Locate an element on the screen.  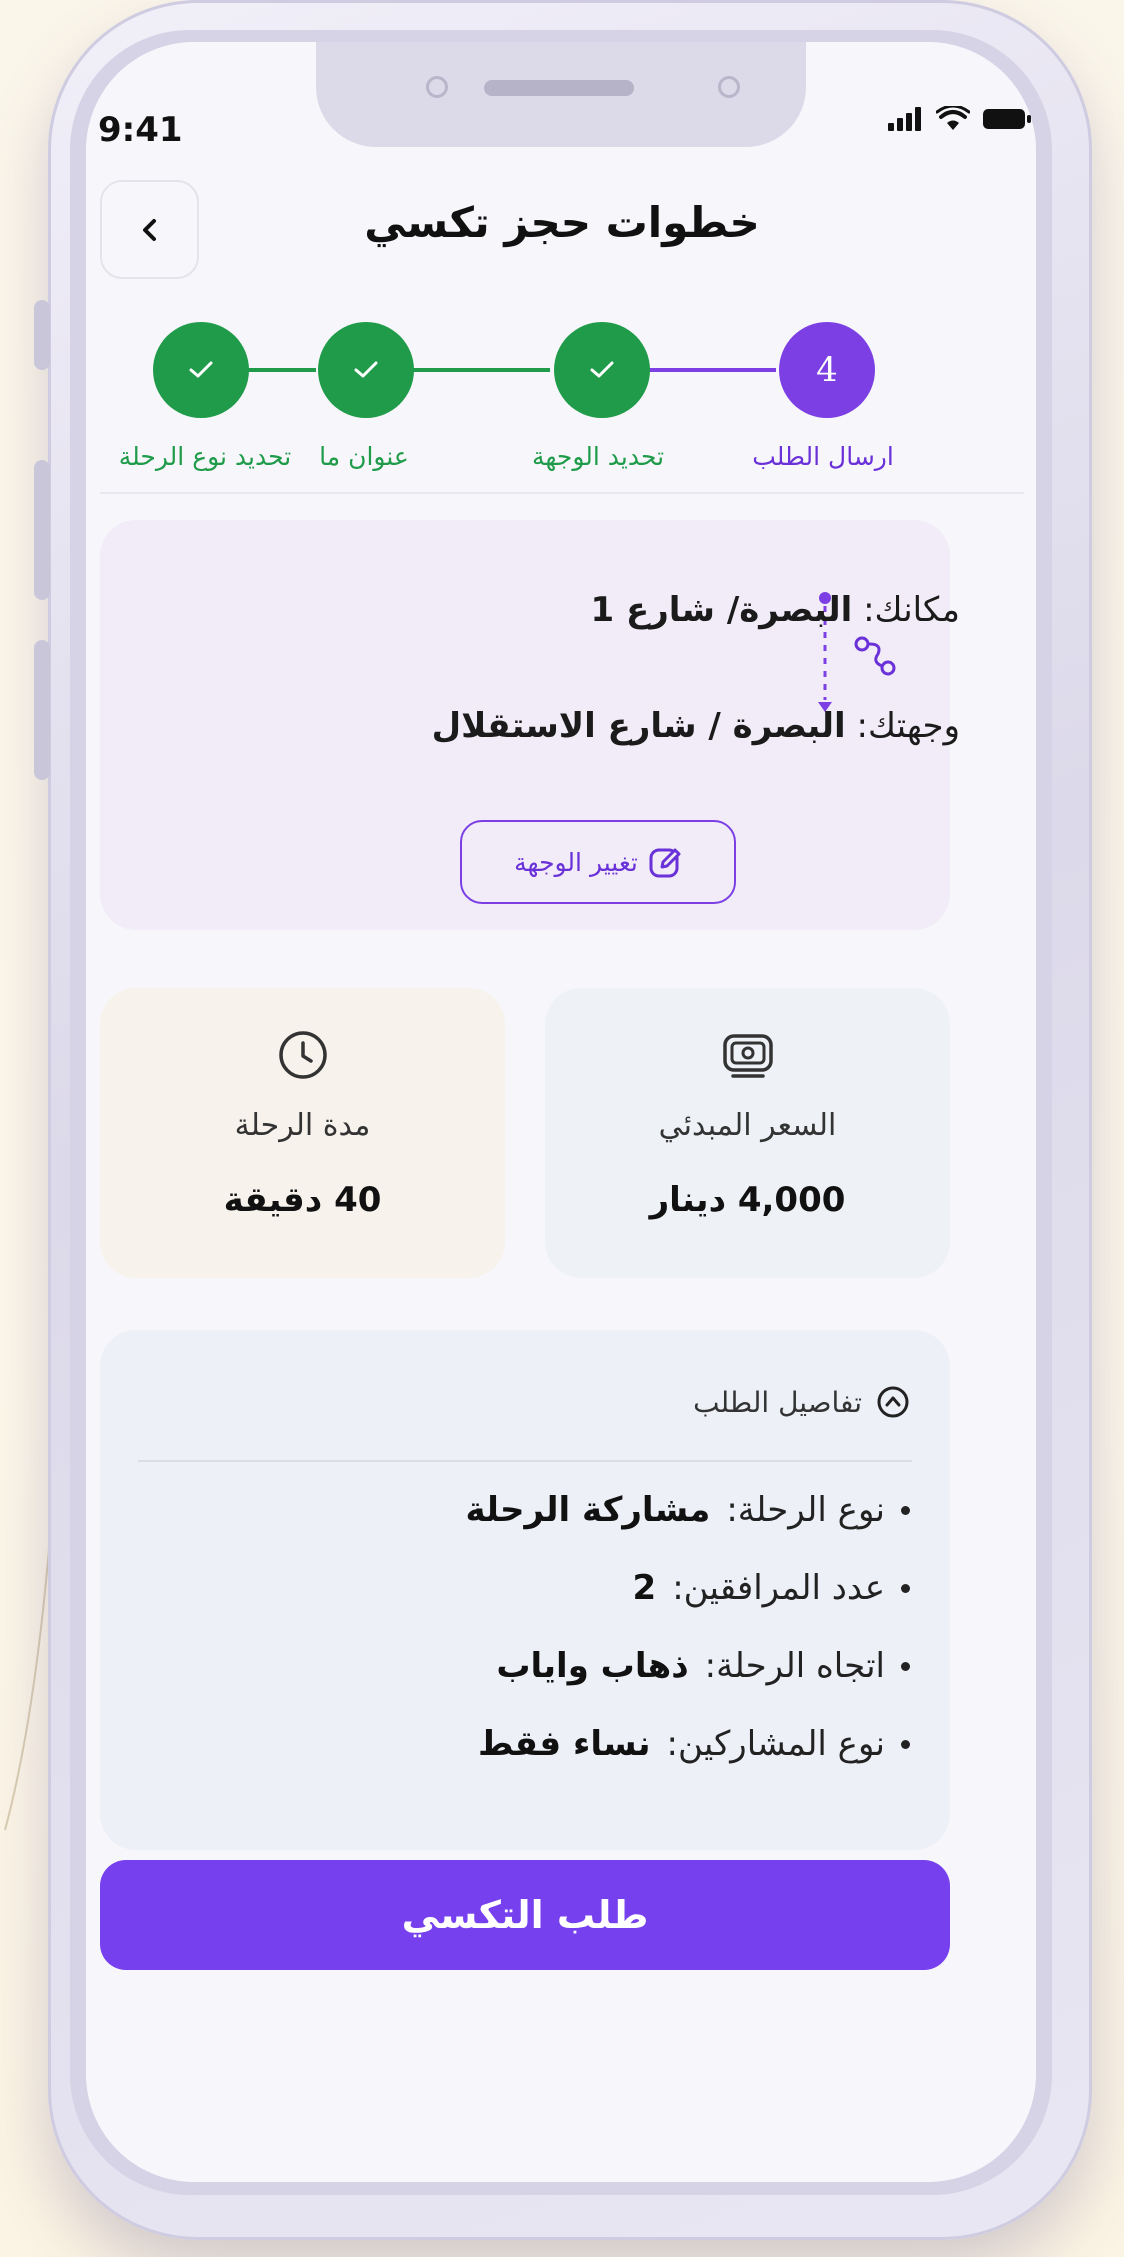
status-time: 9:41 is located at coordinates (140, 130).